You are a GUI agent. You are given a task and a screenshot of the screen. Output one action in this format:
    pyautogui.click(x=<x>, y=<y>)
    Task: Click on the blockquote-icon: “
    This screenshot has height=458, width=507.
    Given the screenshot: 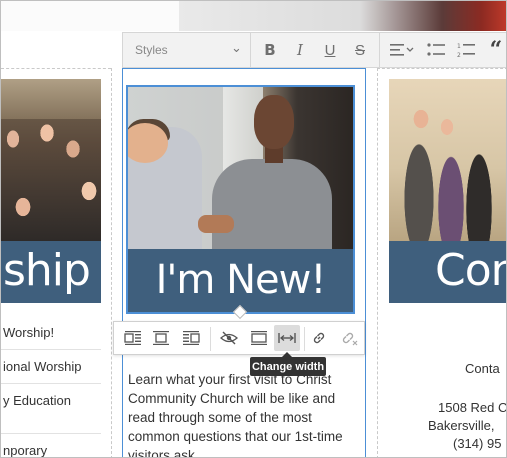 What is the action you would take?
    pyautogui.click(x=496, y=50)
    